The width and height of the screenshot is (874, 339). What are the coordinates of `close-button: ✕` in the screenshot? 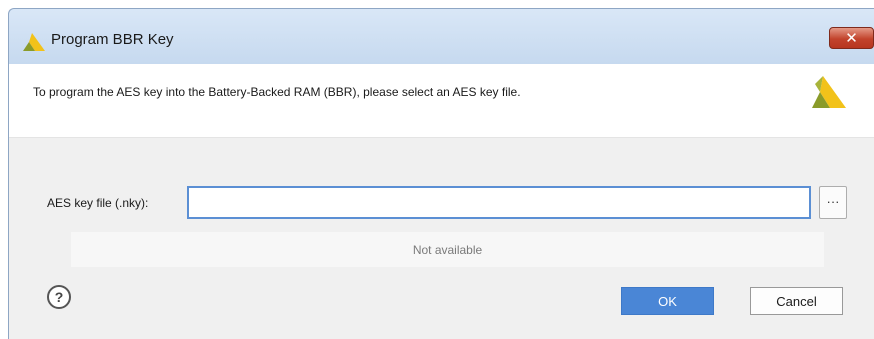 It's located at (851, 38).